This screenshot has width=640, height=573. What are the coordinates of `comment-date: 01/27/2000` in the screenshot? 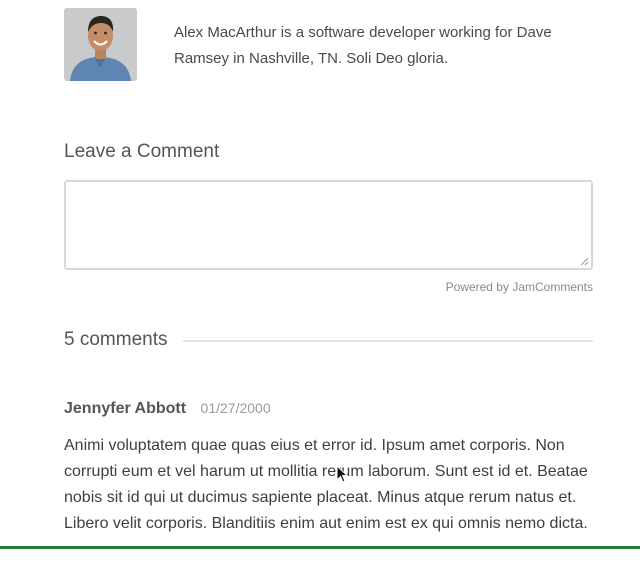 It's located at (235, 408).